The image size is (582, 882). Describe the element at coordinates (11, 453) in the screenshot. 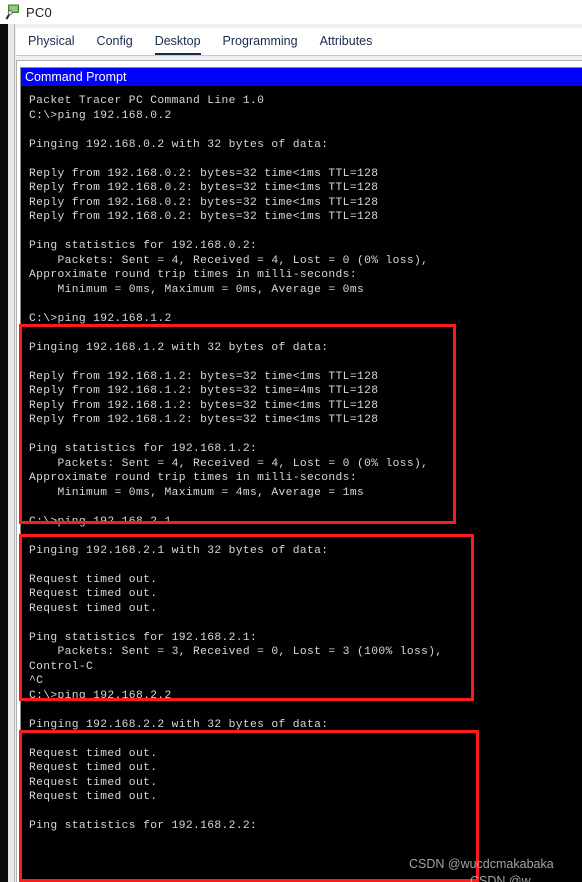

I see `window-left-edge-gray` at that location.